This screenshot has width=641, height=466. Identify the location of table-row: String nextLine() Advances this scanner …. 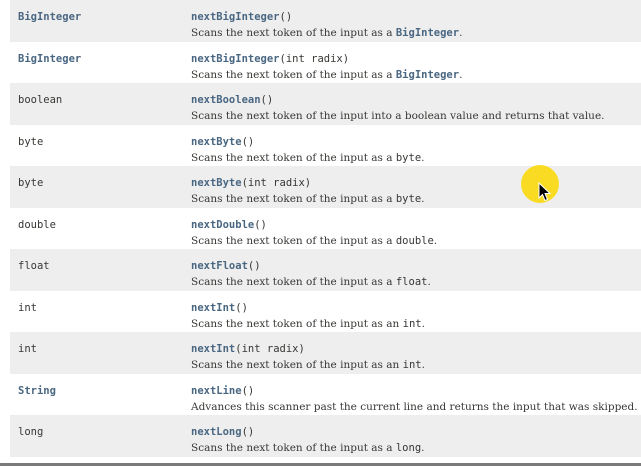
(325, 395).